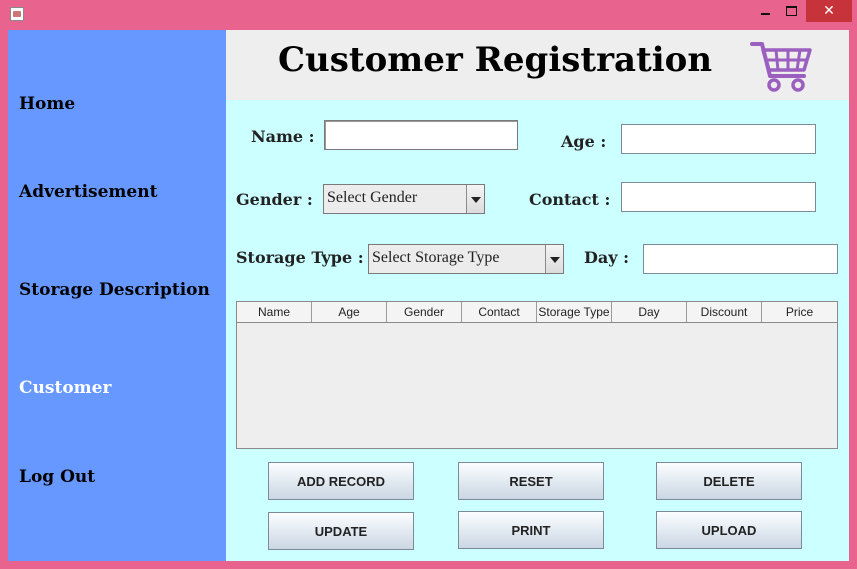 This screenshot has width=857, height=569. Describe the element at coordinates (765, 11) in the screenshot. I see `minimize-button` at that location.